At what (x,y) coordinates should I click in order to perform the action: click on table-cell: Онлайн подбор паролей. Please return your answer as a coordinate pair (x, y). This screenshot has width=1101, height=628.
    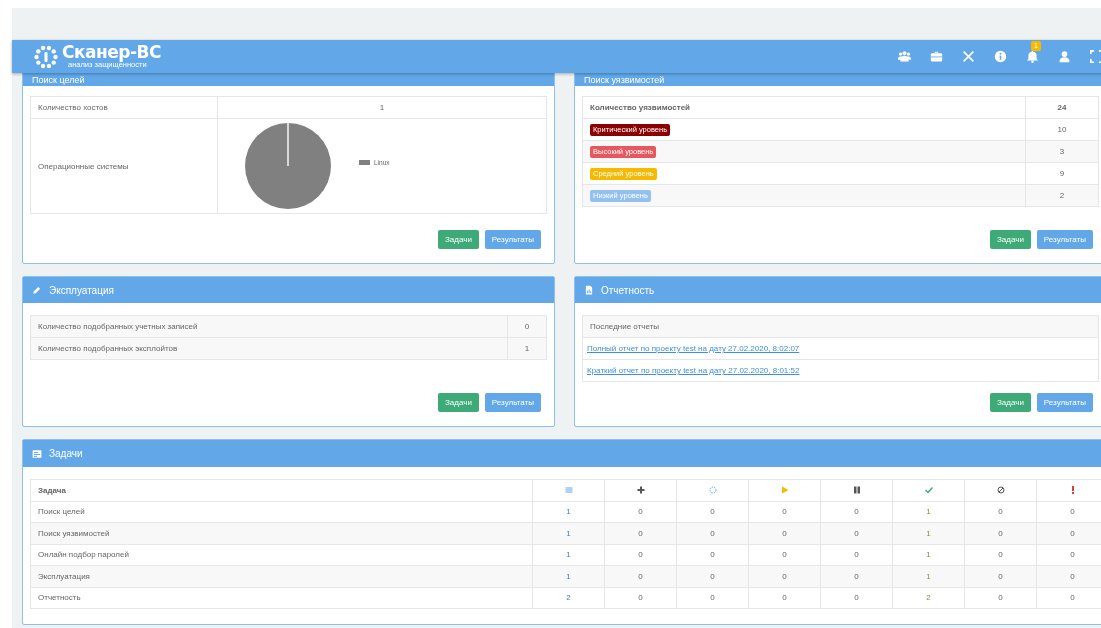
    Looking at the image, I should click on (281, 555).